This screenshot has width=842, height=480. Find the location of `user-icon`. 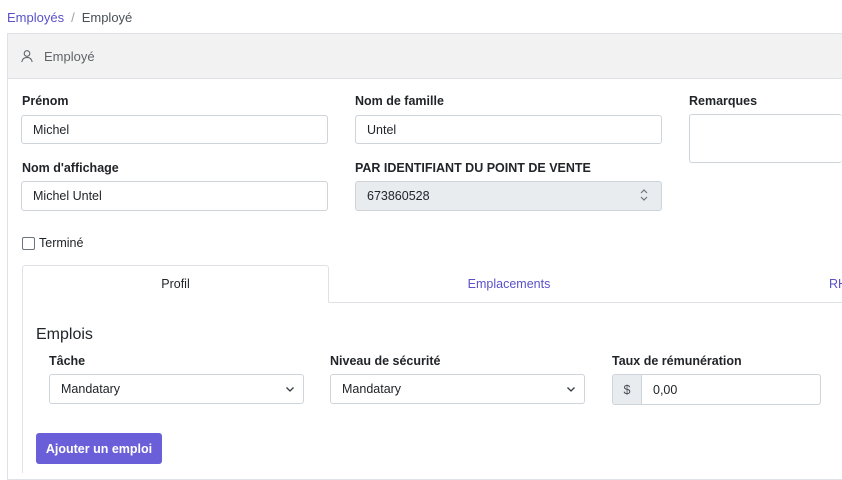

user-icon is located at coordinates (27, 56).